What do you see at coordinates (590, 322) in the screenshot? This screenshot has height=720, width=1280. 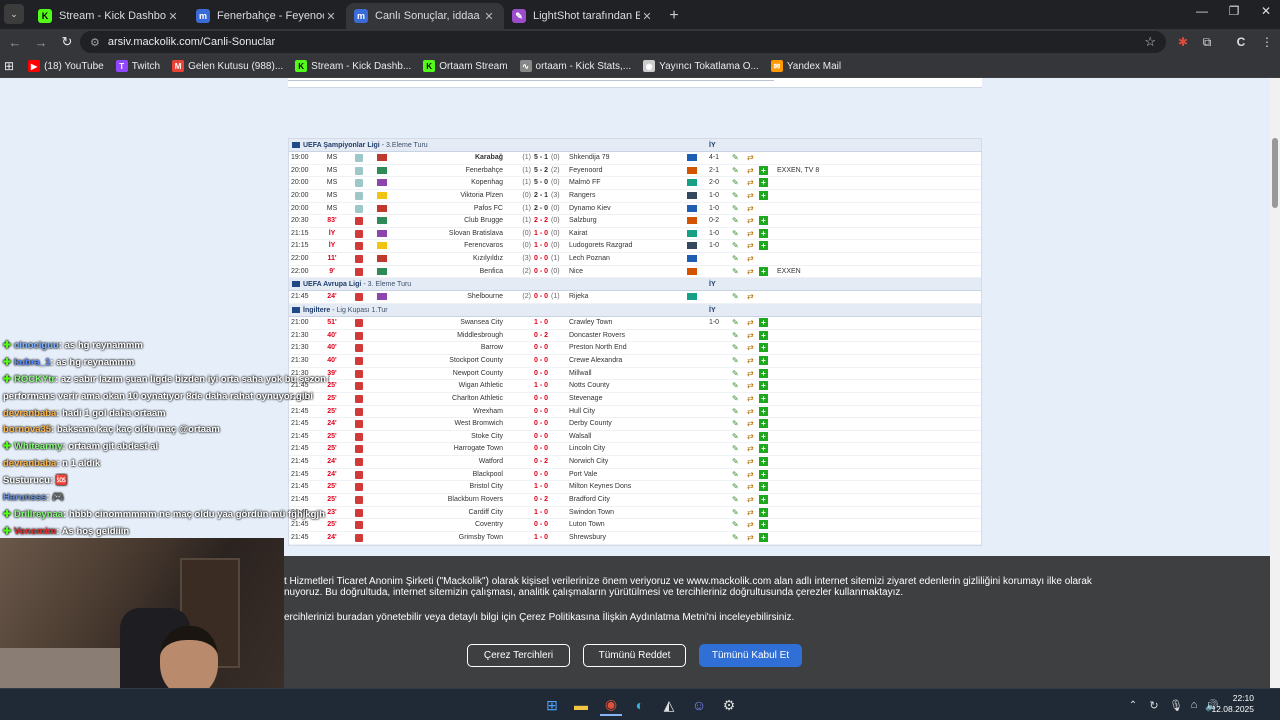 I see `away-team: Crawley Town` at bounding box center [590, 322].